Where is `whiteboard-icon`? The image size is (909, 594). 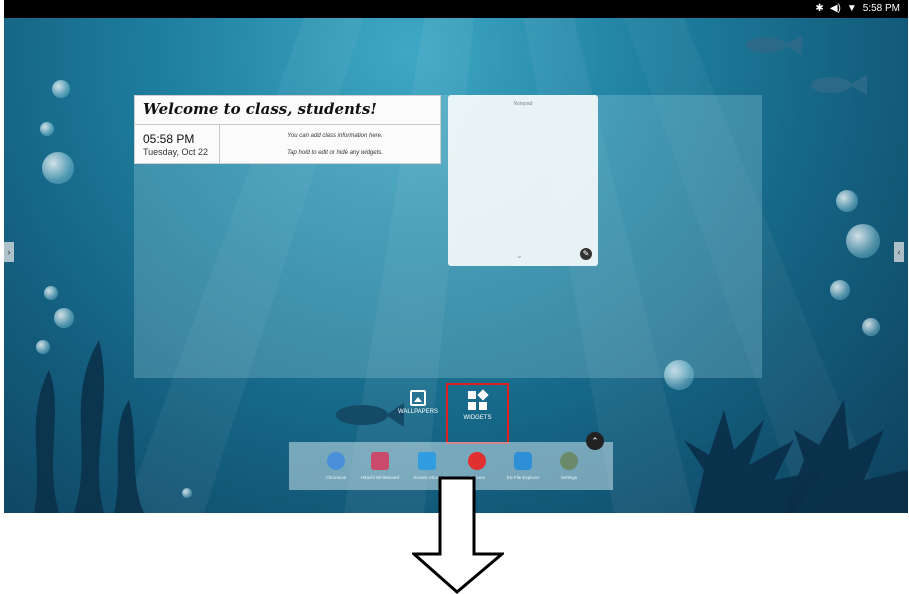
whiteboard-icon is located at coordinates (380, 461).